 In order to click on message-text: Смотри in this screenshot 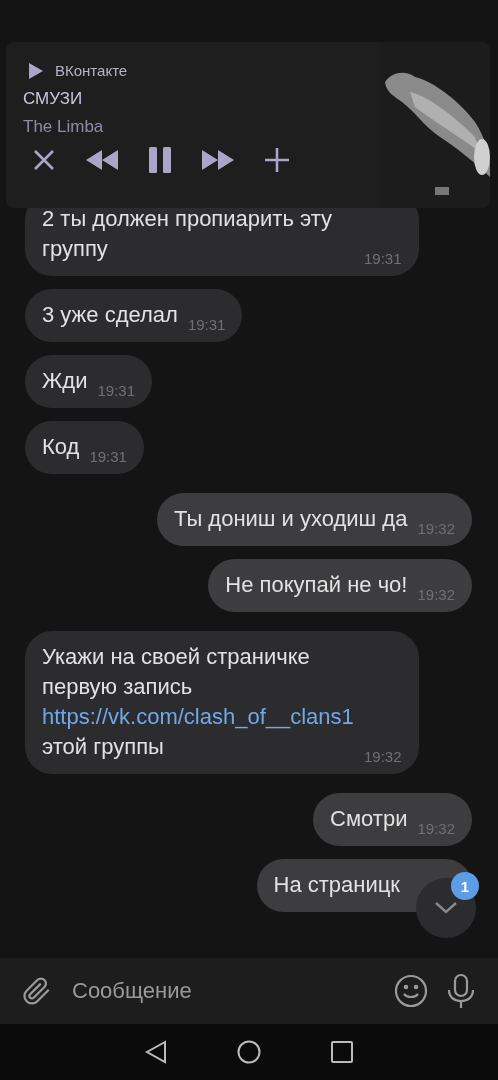, I will do `click(369, 819)`.